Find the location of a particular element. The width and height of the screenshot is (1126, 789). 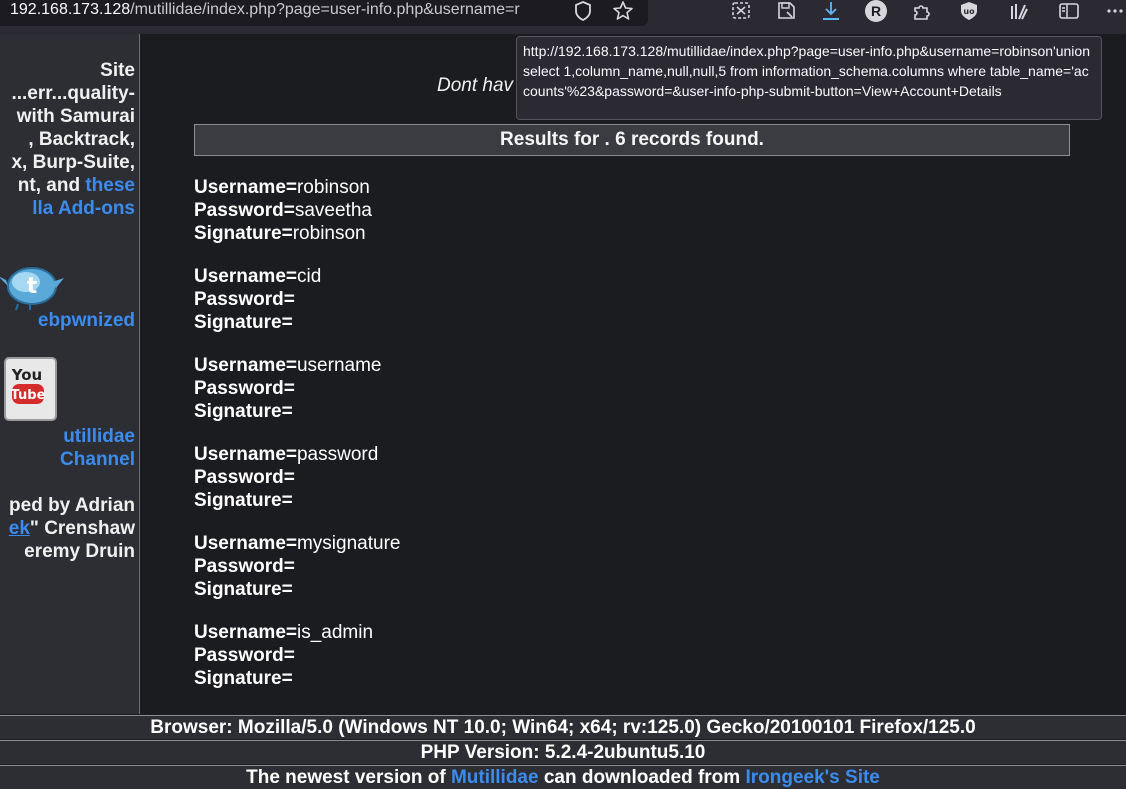

twitter-link: ebpwnized is located at coordinates (86, 320).